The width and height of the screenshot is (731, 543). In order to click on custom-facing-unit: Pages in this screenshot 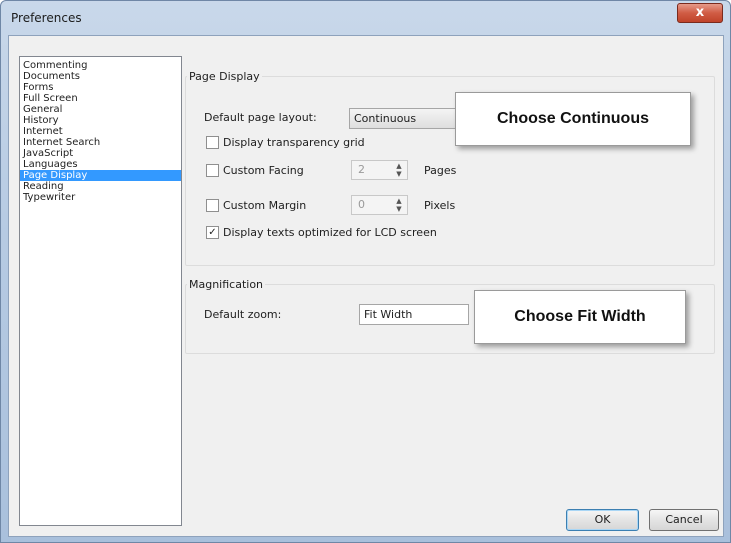, I will do `click(440, 170)`.